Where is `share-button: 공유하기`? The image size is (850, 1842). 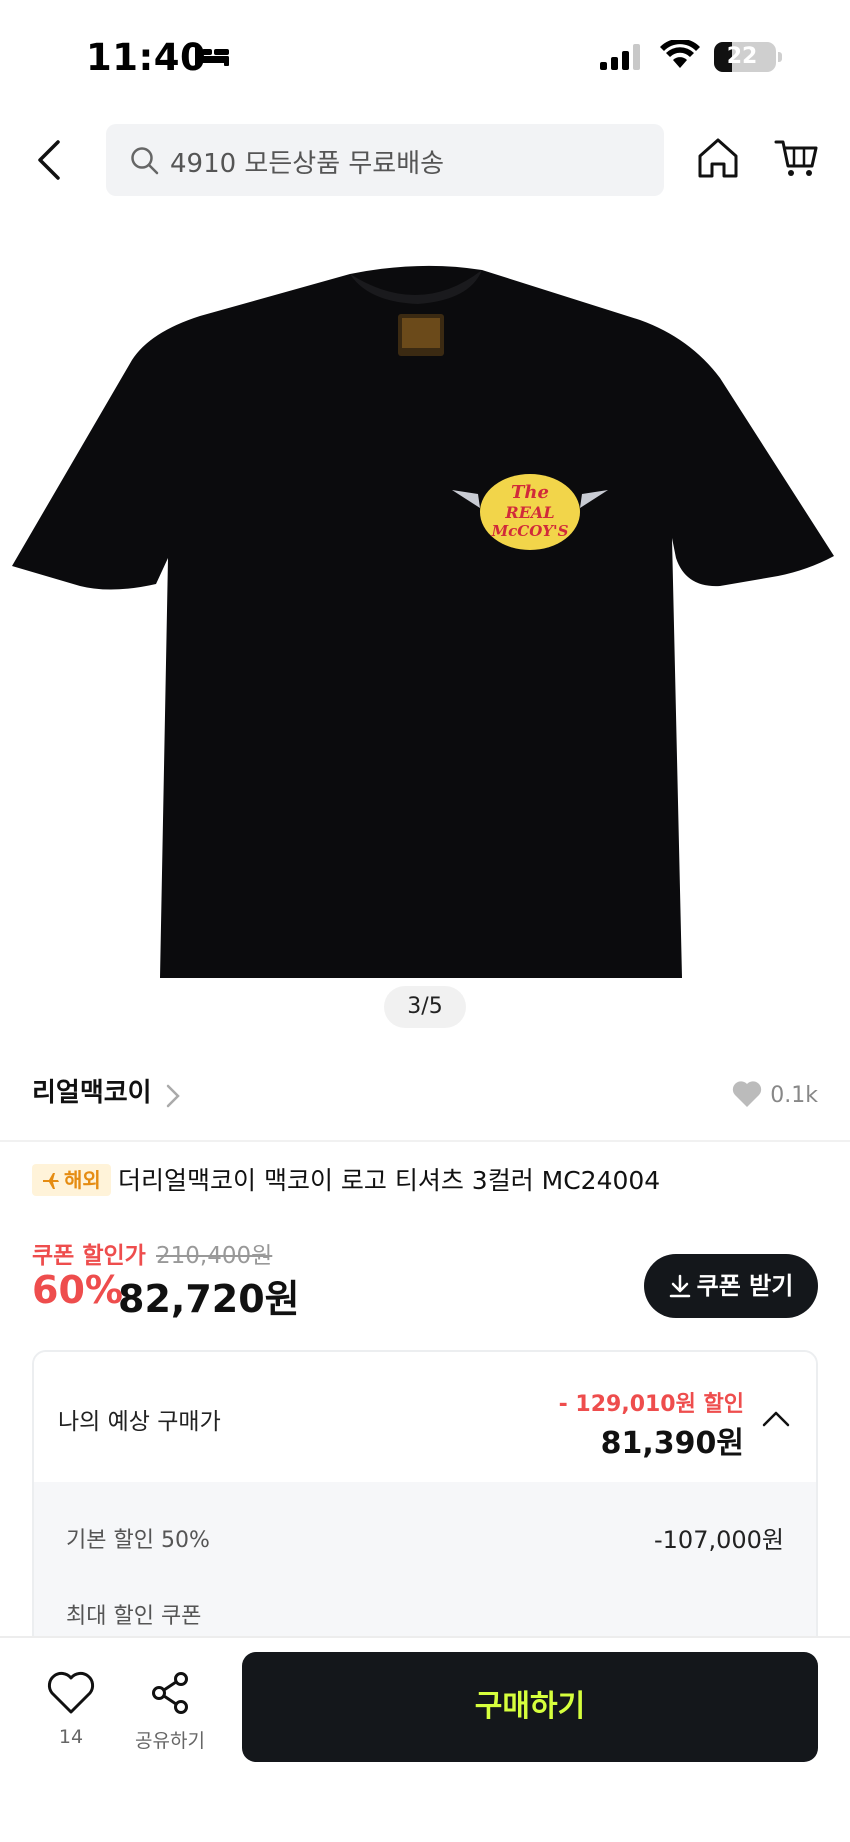 share-button: 공유하기 is located at coordinates (170, 1711).